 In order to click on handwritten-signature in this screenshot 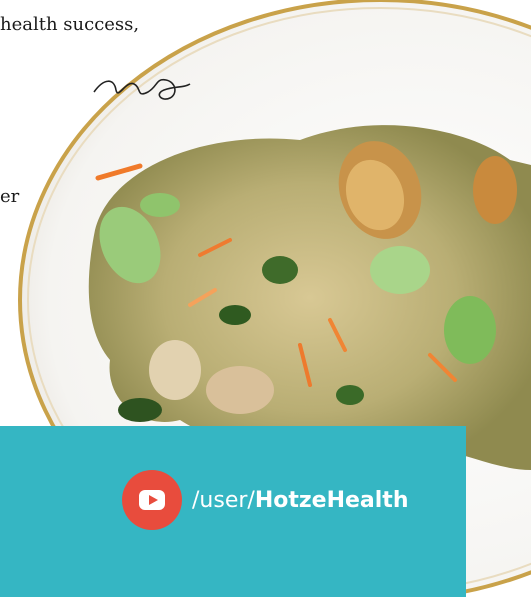, I will do `click(142, 89)`.